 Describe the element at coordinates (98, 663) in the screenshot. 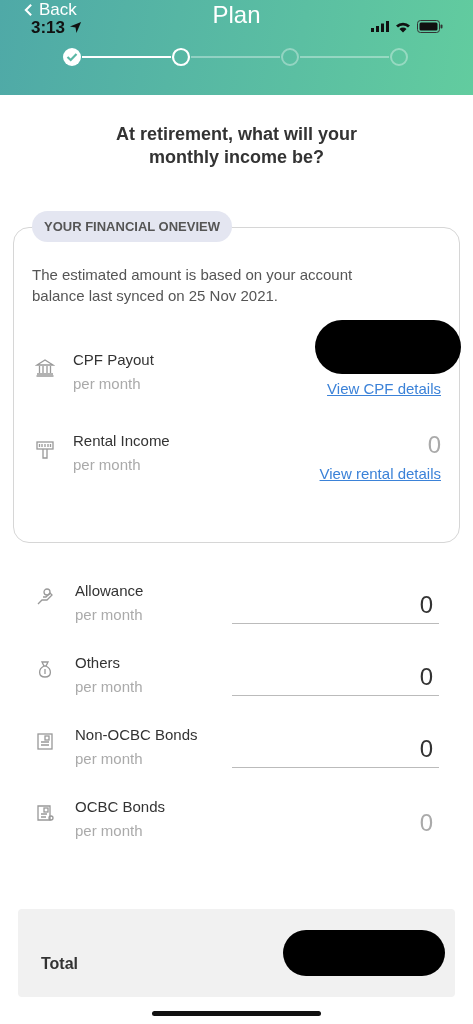

I see `income-label: Others` at that location.